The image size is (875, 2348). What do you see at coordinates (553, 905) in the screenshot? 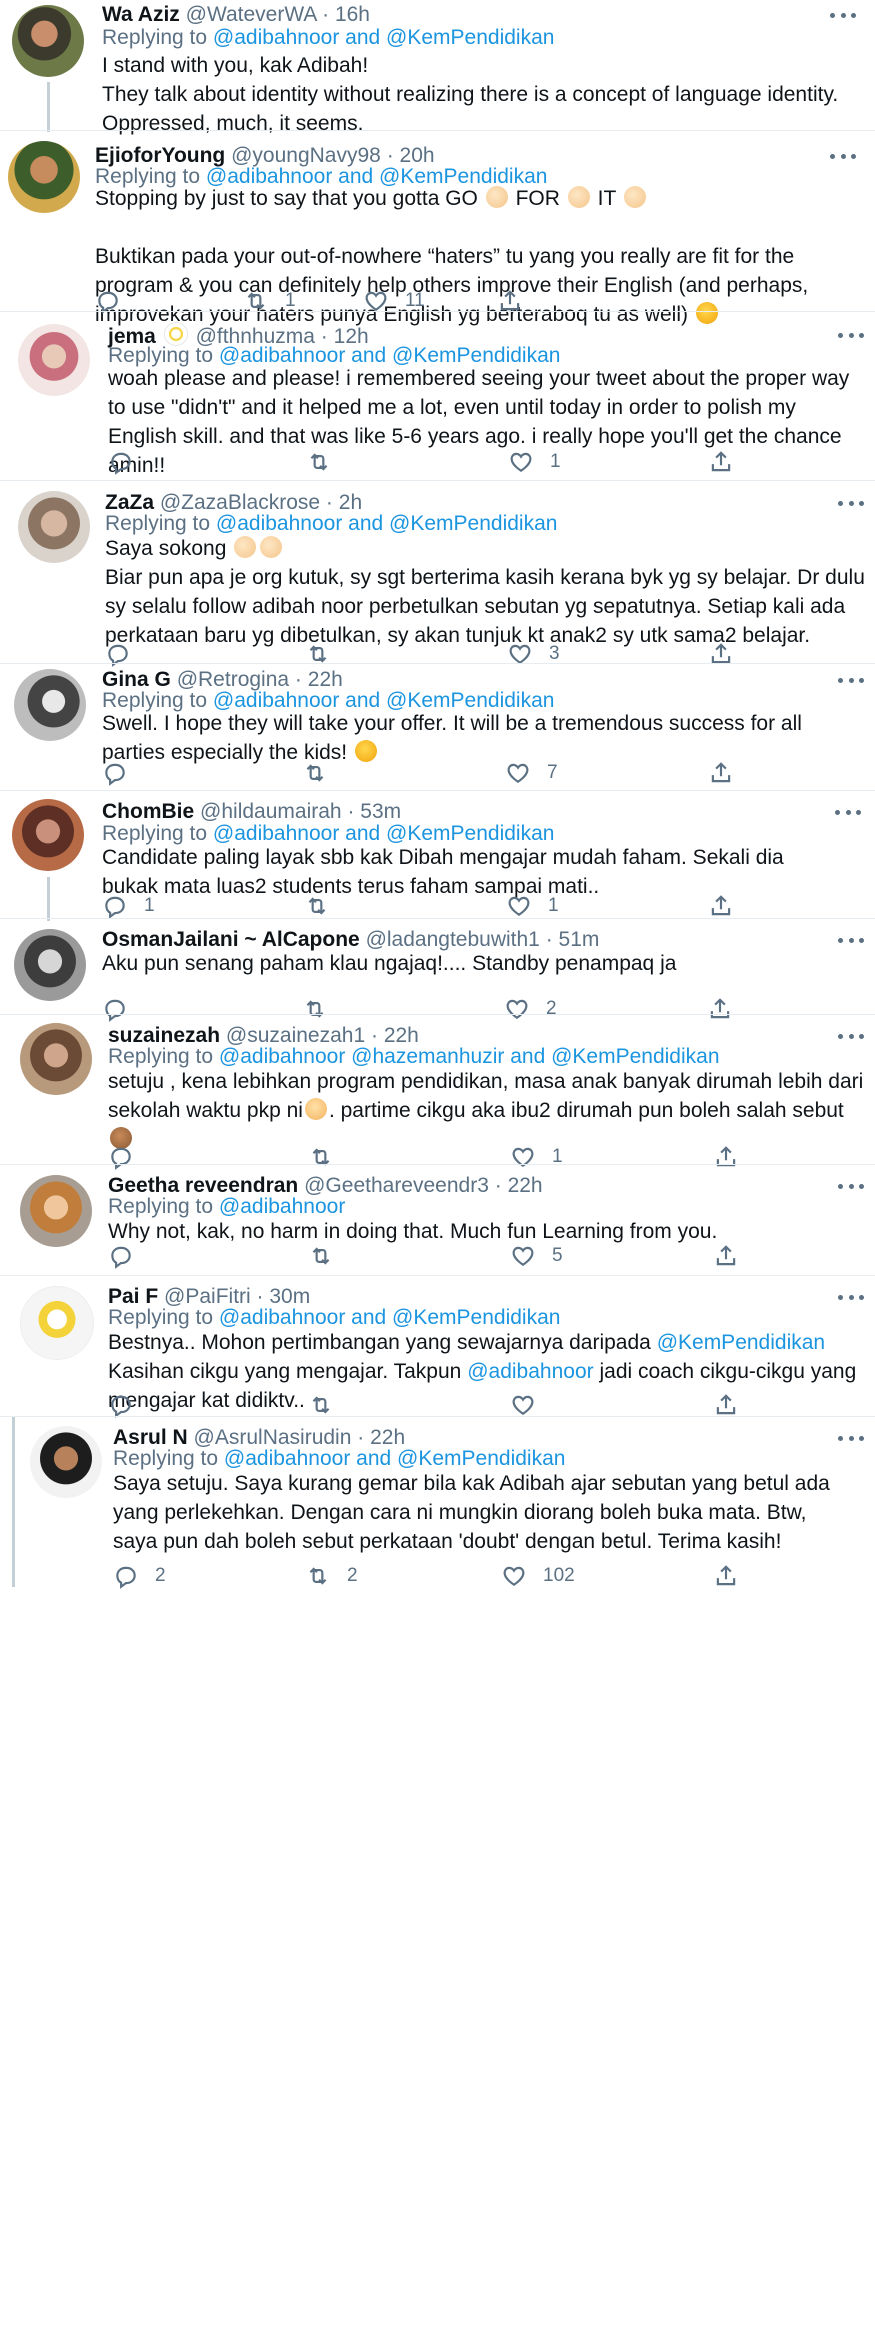
I see `like-count: 1` at bounding box center [553, 905].